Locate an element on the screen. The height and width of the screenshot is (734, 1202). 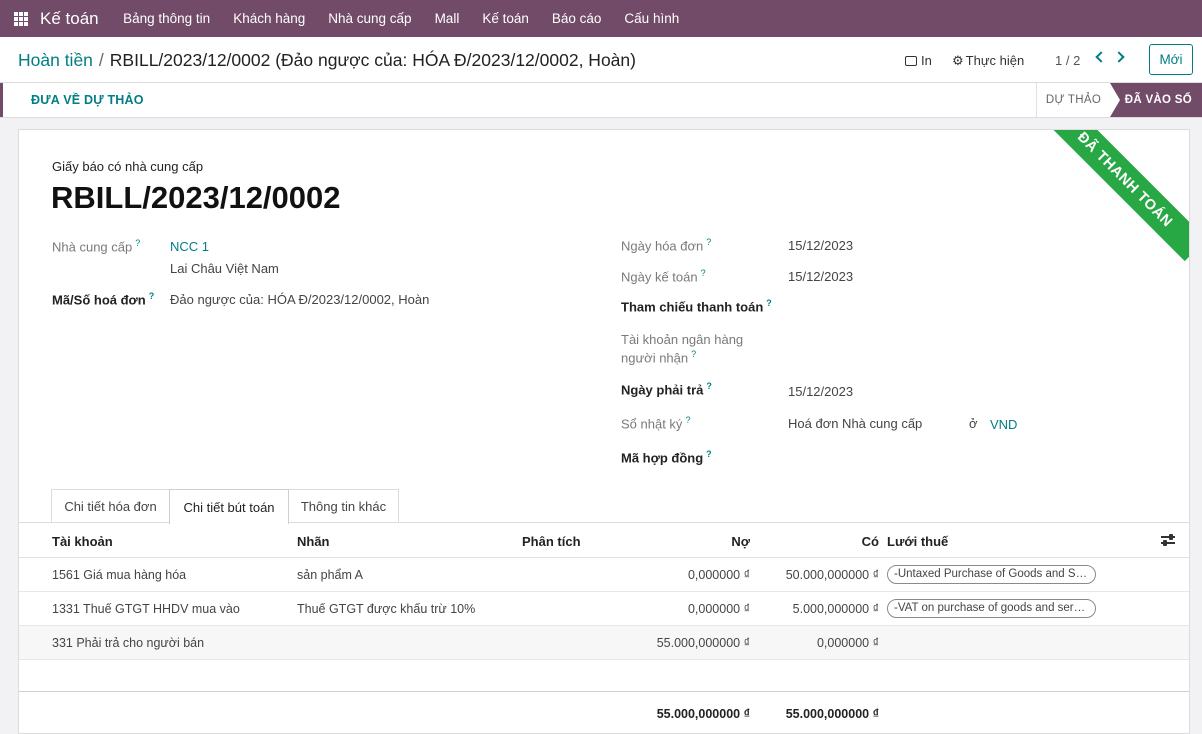
tab-journal-items: Chi tiết bút toán is located at coordinates (229, 506).